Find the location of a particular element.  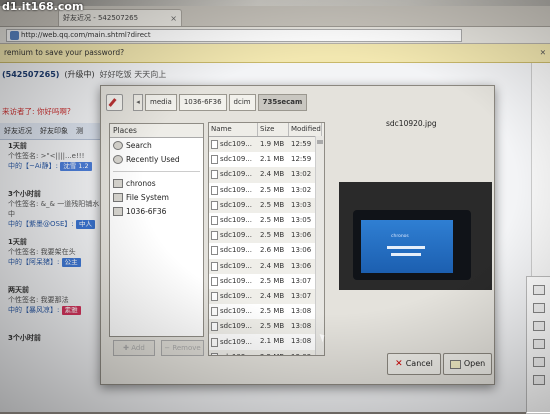

file-list-scrollbar is located at coordinates (319, 245).